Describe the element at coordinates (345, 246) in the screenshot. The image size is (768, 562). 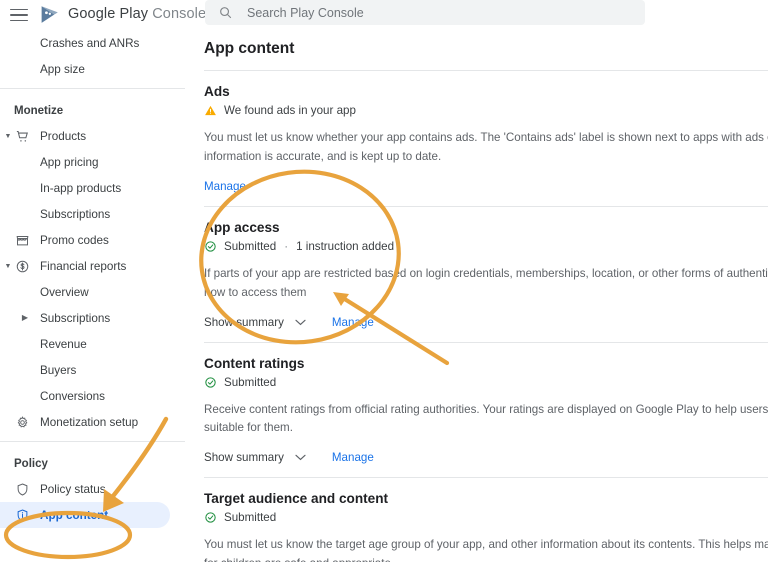
I see `status-extra: 1 instruction added` at that location.